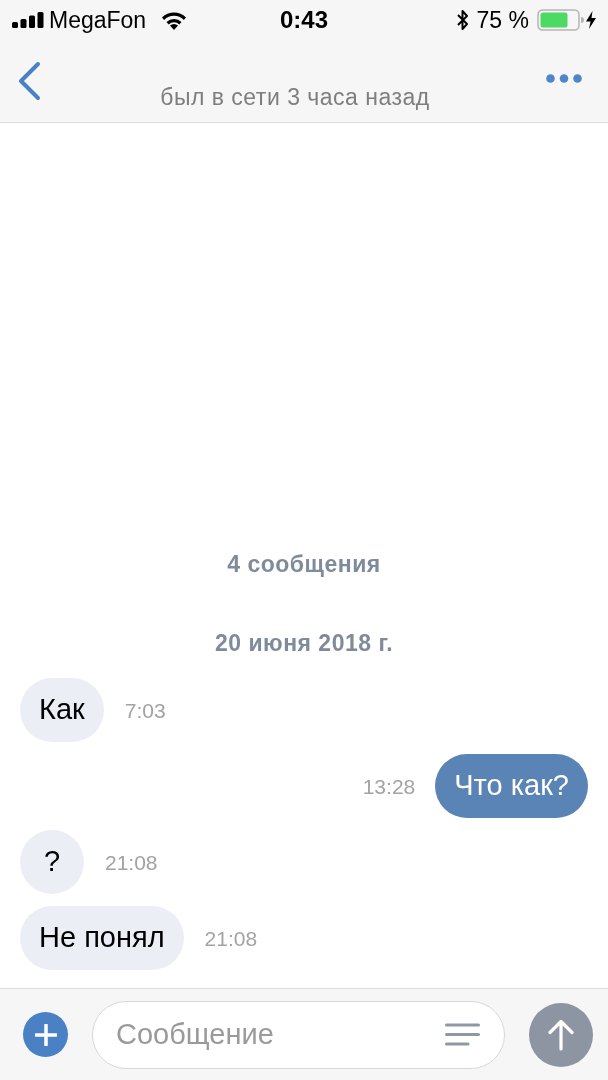 Image resolution: width=608 pixels, height=1080 pixels. Describe the element at coordinates (303, 20) in the screenshot. I see `clock-time: 0:43` at that location.